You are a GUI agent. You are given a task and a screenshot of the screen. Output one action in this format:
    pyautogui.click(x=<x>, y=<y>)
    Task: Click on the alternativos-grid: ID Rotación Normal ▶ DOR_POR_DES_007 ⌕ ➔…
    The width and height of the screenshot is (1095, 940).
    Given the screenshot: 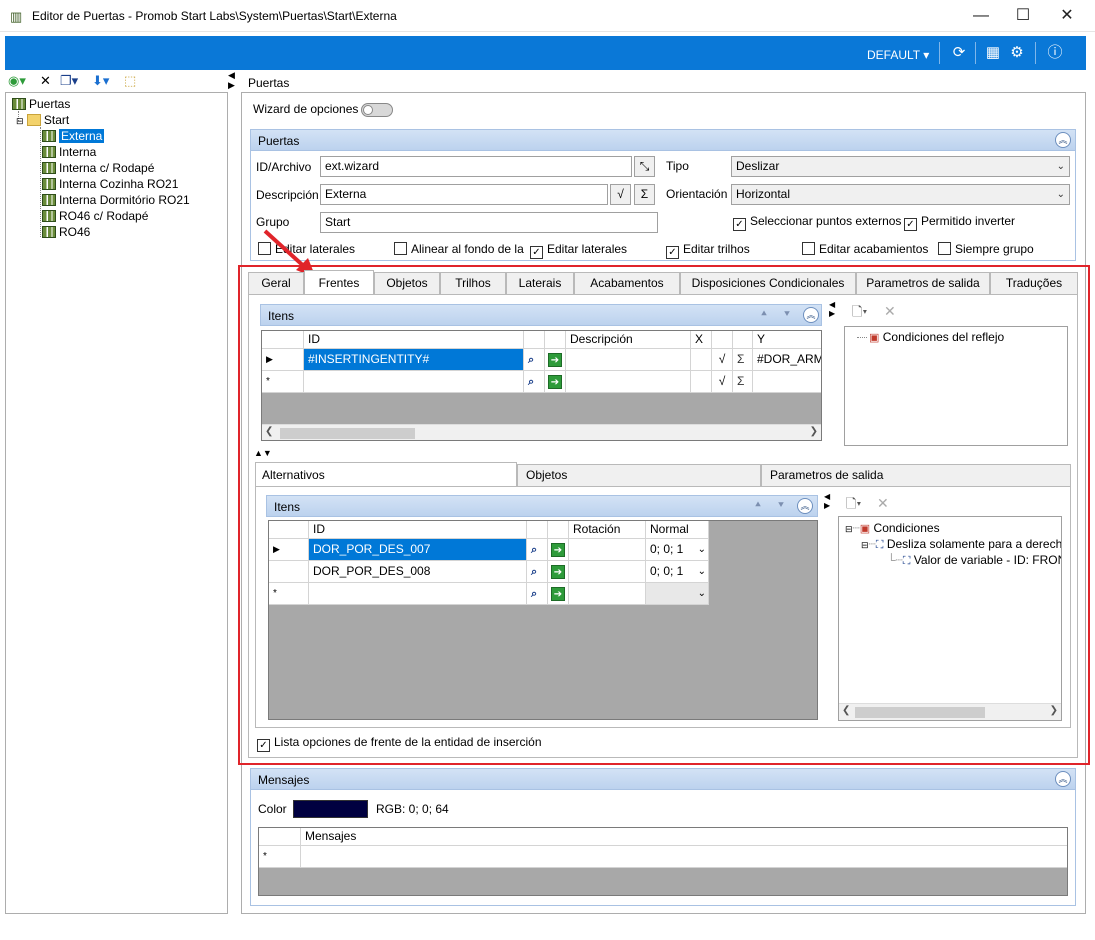 What is the action you would take?
    pyautogui.click(x=543, y=620)
    